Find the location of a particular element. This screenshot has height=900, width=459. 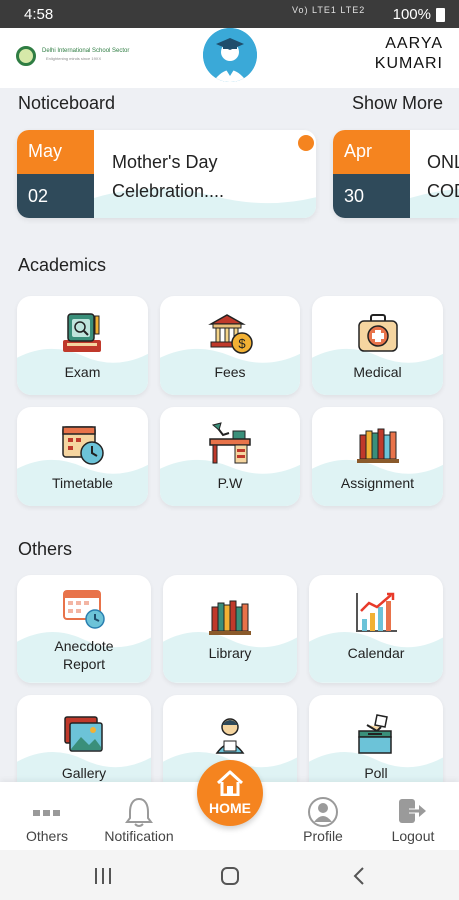

anecdote-report-tile: Anecdote Report is located at coordinates (84, 629).